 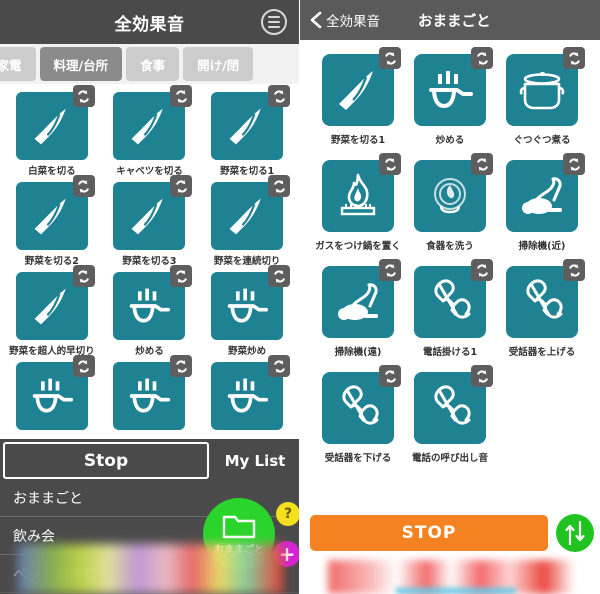 I want to click on hamburger-icon, so click(x=274, y=22).